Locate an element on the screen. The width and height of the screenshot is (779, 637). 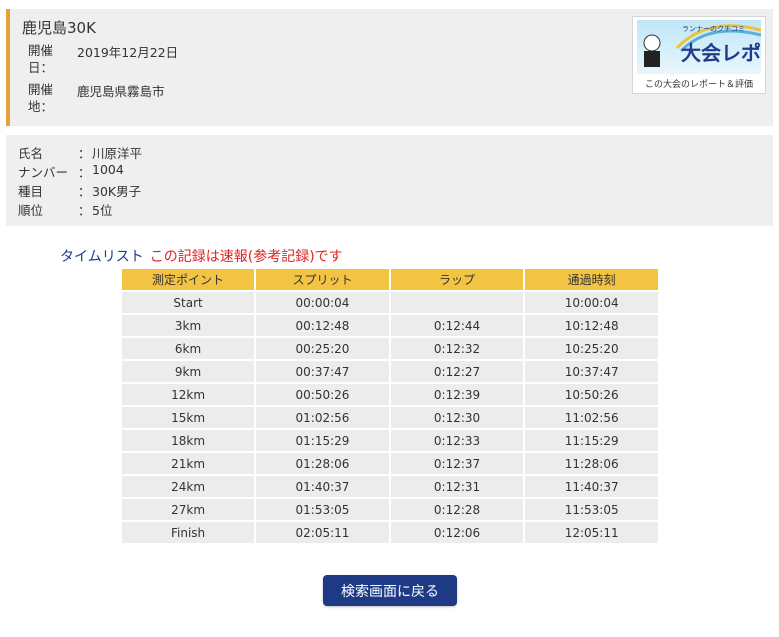
timelist-heading: タイムリスト この記録は速報(参考記録)です is located at coordinates (201, 256).